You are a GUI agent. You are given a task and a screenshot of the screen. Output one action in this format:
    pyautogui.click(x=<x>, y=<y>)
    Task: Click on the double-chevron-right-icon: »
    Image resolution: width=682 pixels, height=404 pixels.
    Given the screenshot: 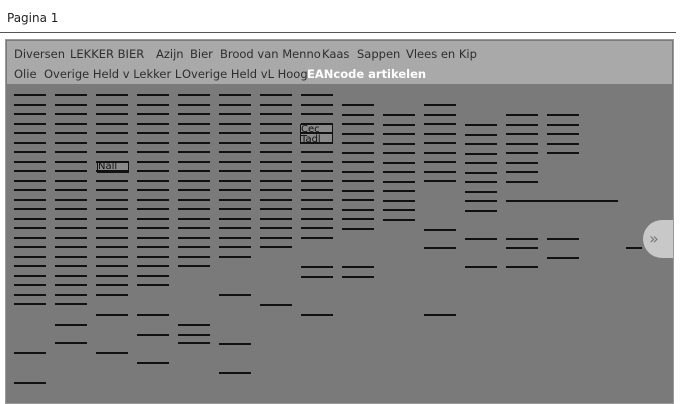 What is the action you would take?
    pyautogui.click(x=654, y=238)
    